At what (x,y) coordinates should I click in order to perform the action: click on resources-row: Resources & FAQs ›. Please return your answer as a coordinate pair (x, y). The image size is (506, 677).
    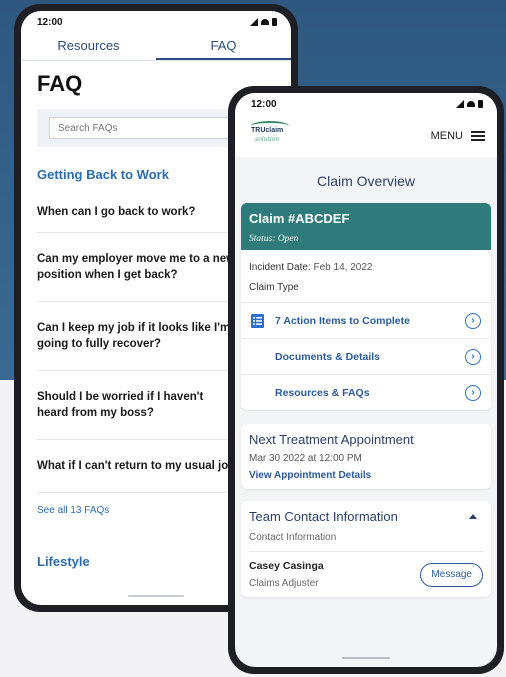
    Looking at the image, I should click on (366, 392).